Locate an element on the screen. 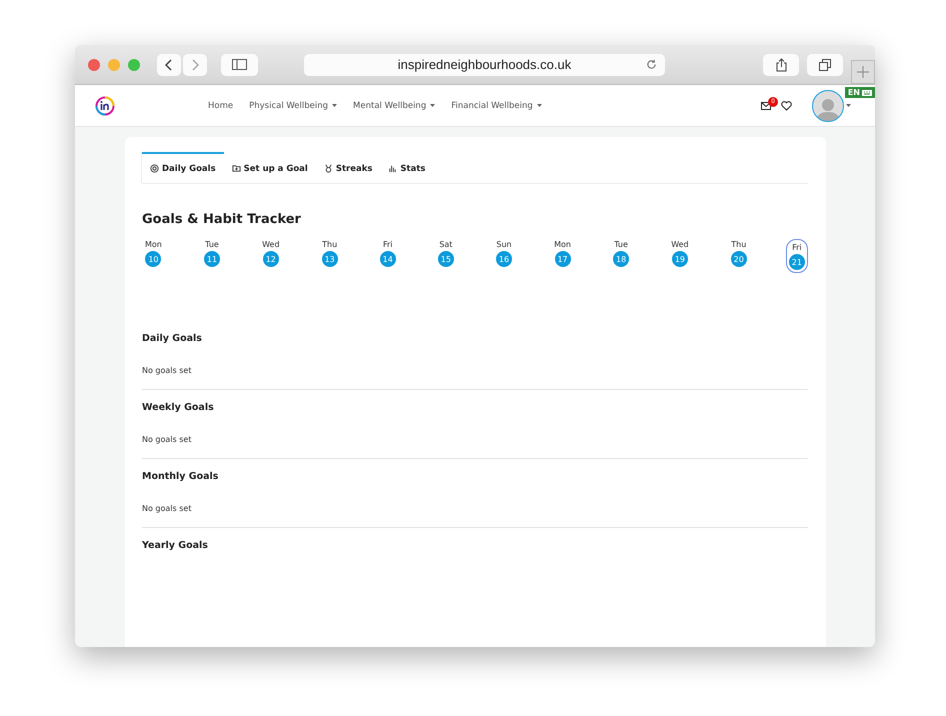 The image size is (946, 716). chevron-left-icon is located at coordinates (169, 64).